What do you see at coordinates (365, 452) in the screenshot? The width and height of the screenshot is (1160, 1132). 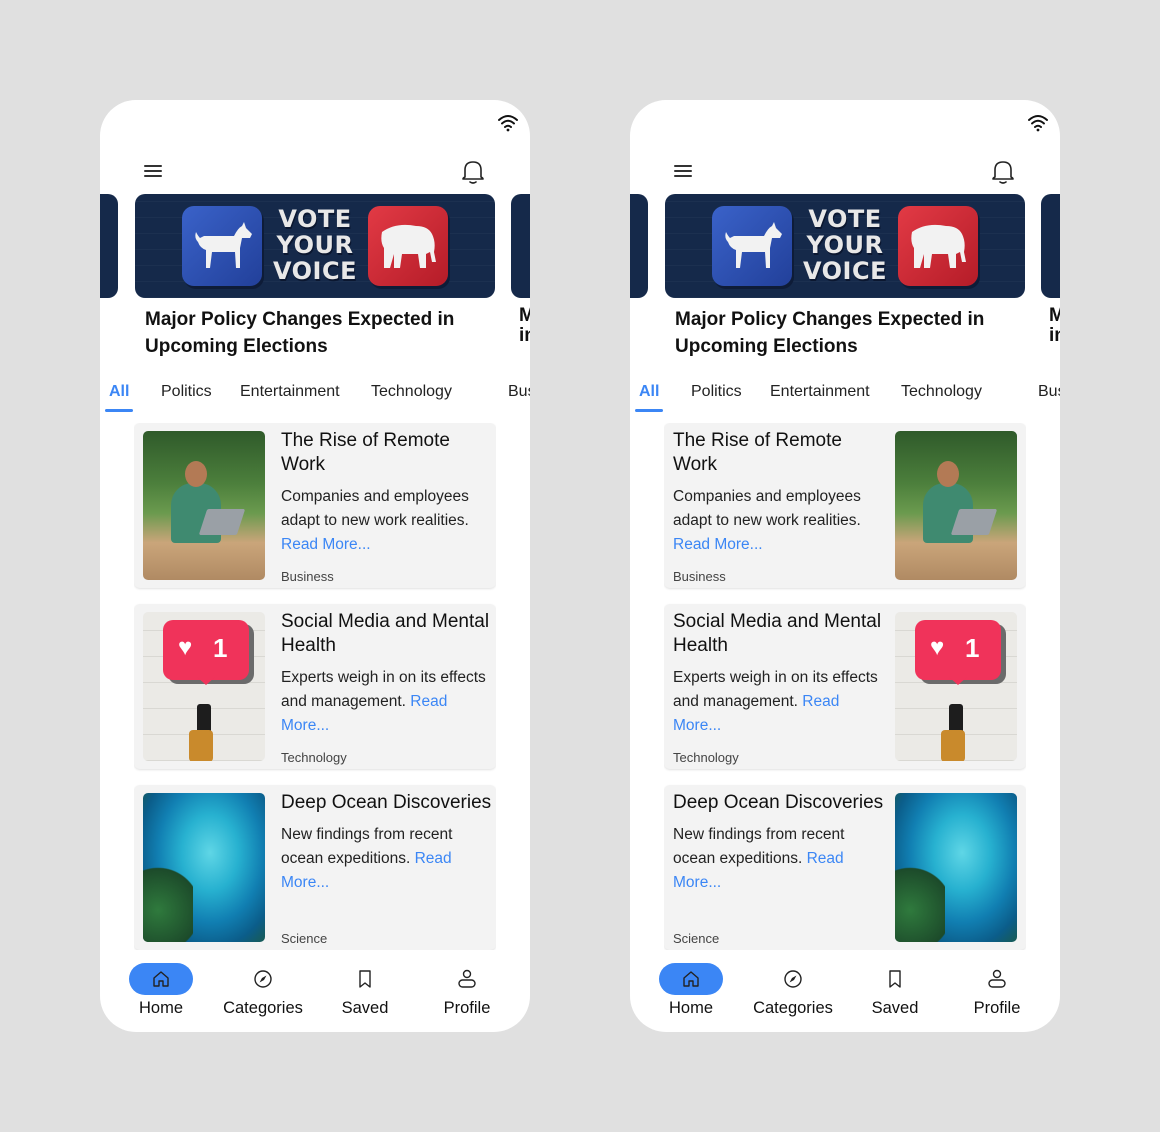 I see `article-title: The Rise of Remote Work` at bounding box center [365, 452].